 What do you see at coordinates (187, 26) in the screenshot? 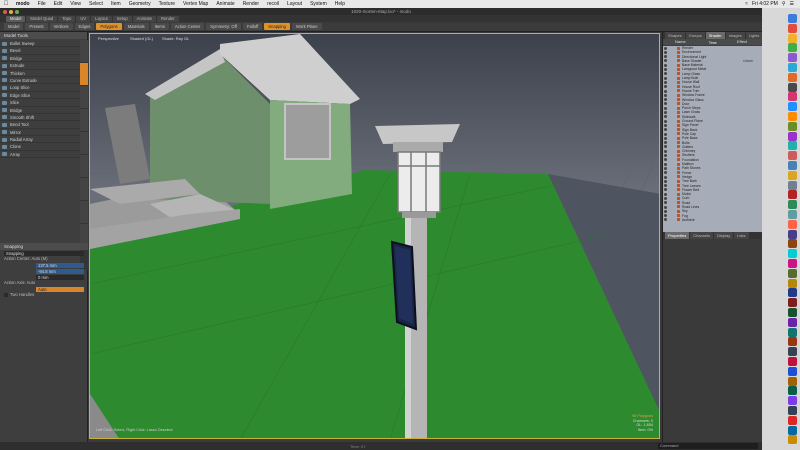
I see `action-center-dropdown: Action Center` at bounding box center [187, 26].